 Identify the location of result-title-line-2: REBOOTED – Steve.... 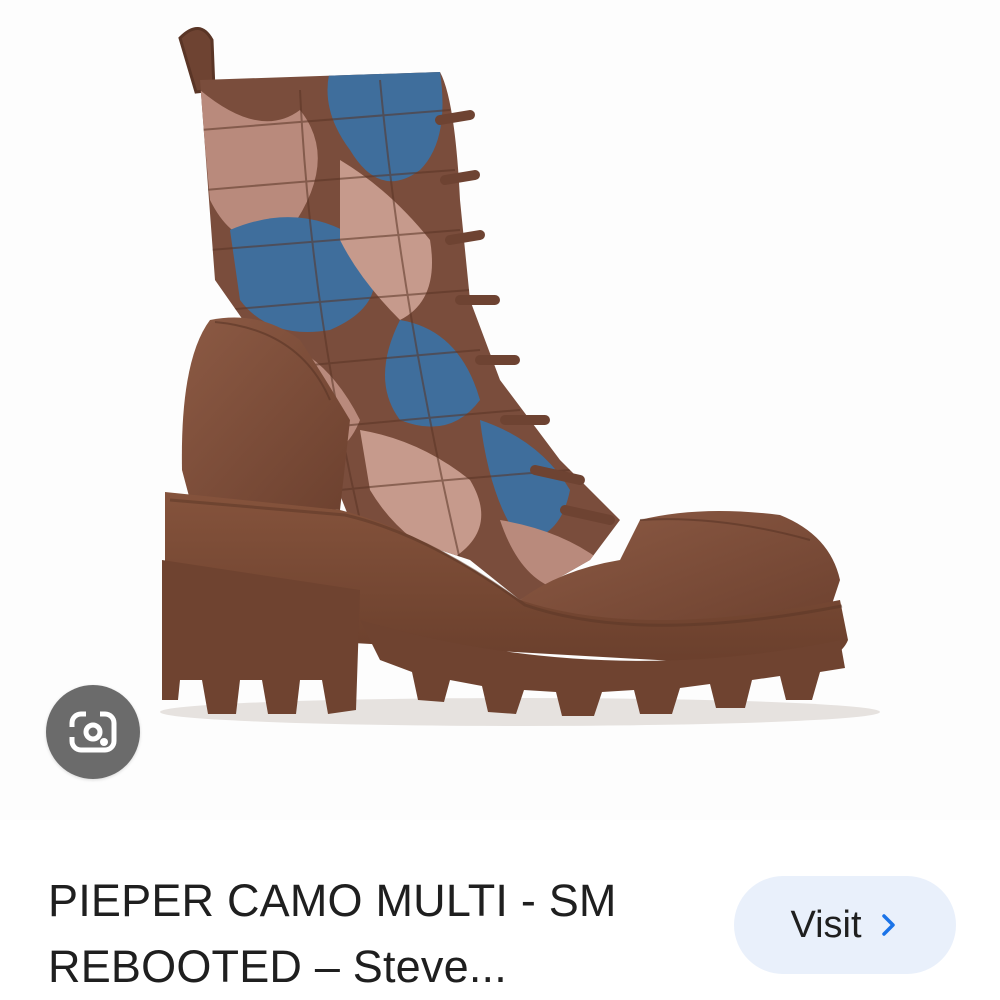
(277, 966).